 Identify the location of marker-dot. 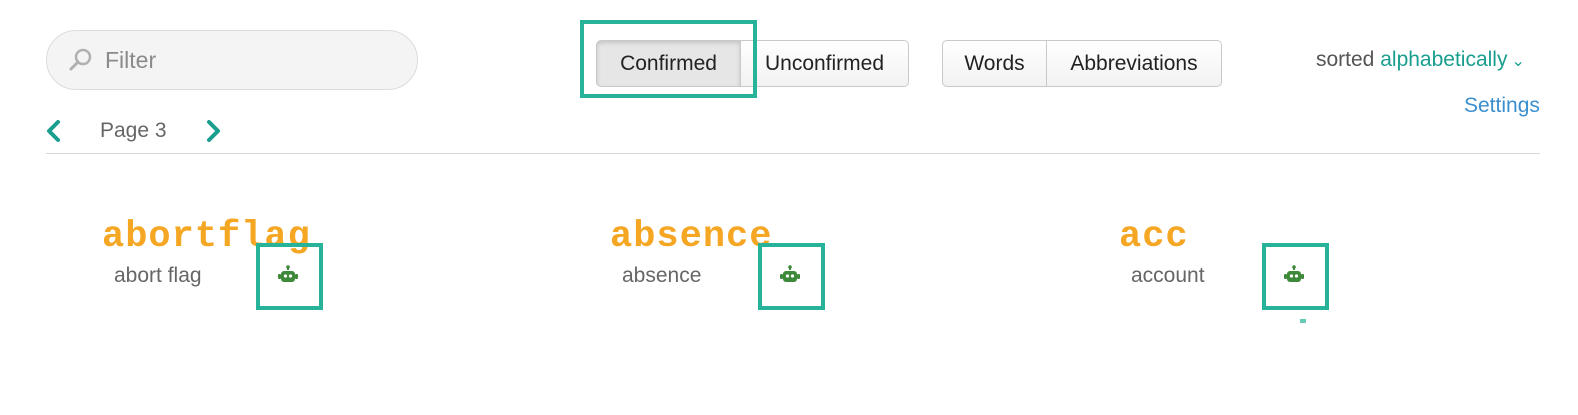
(1303, 321).